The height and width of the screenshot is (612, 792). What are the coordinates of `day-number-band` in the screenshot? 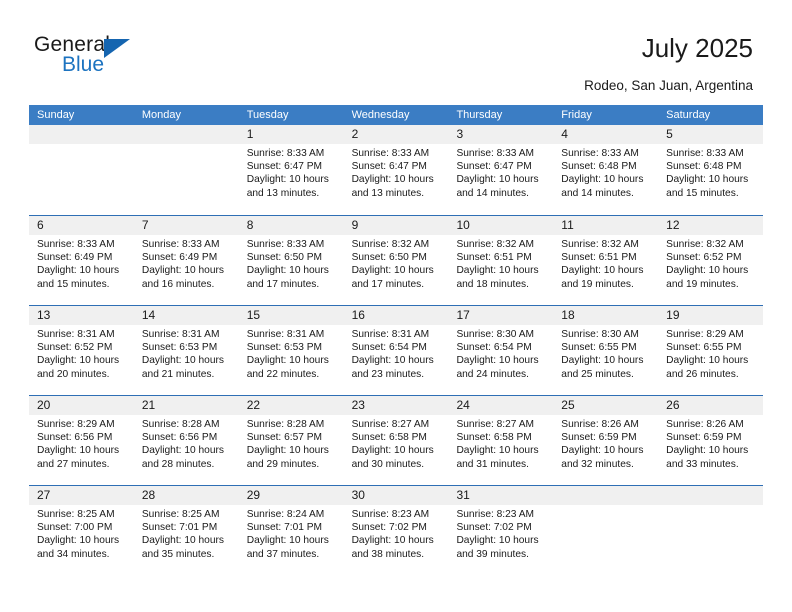 It's located at (81, 134).